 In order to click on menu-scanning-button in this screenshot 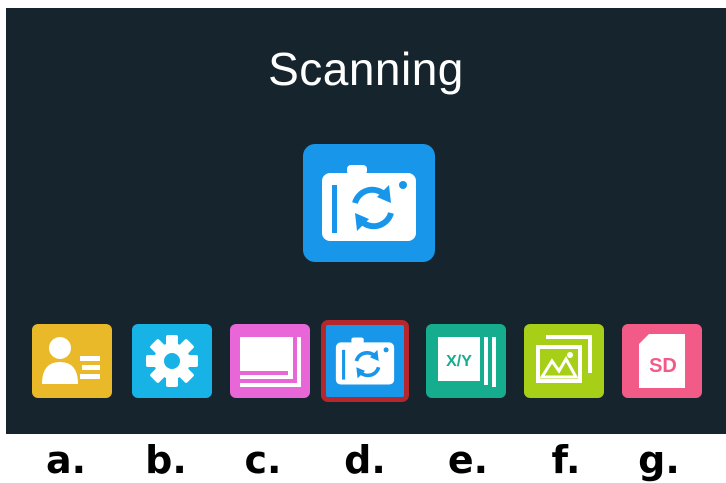, I will do `click(365, 361)`.